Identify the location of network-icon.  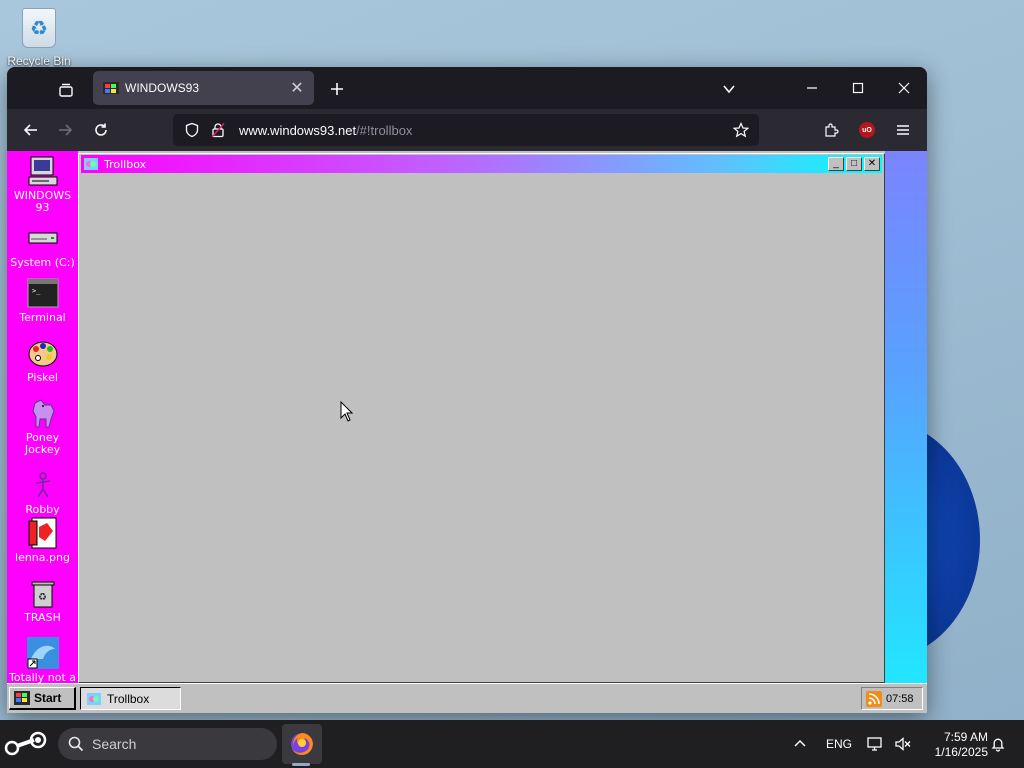
(875, 744).